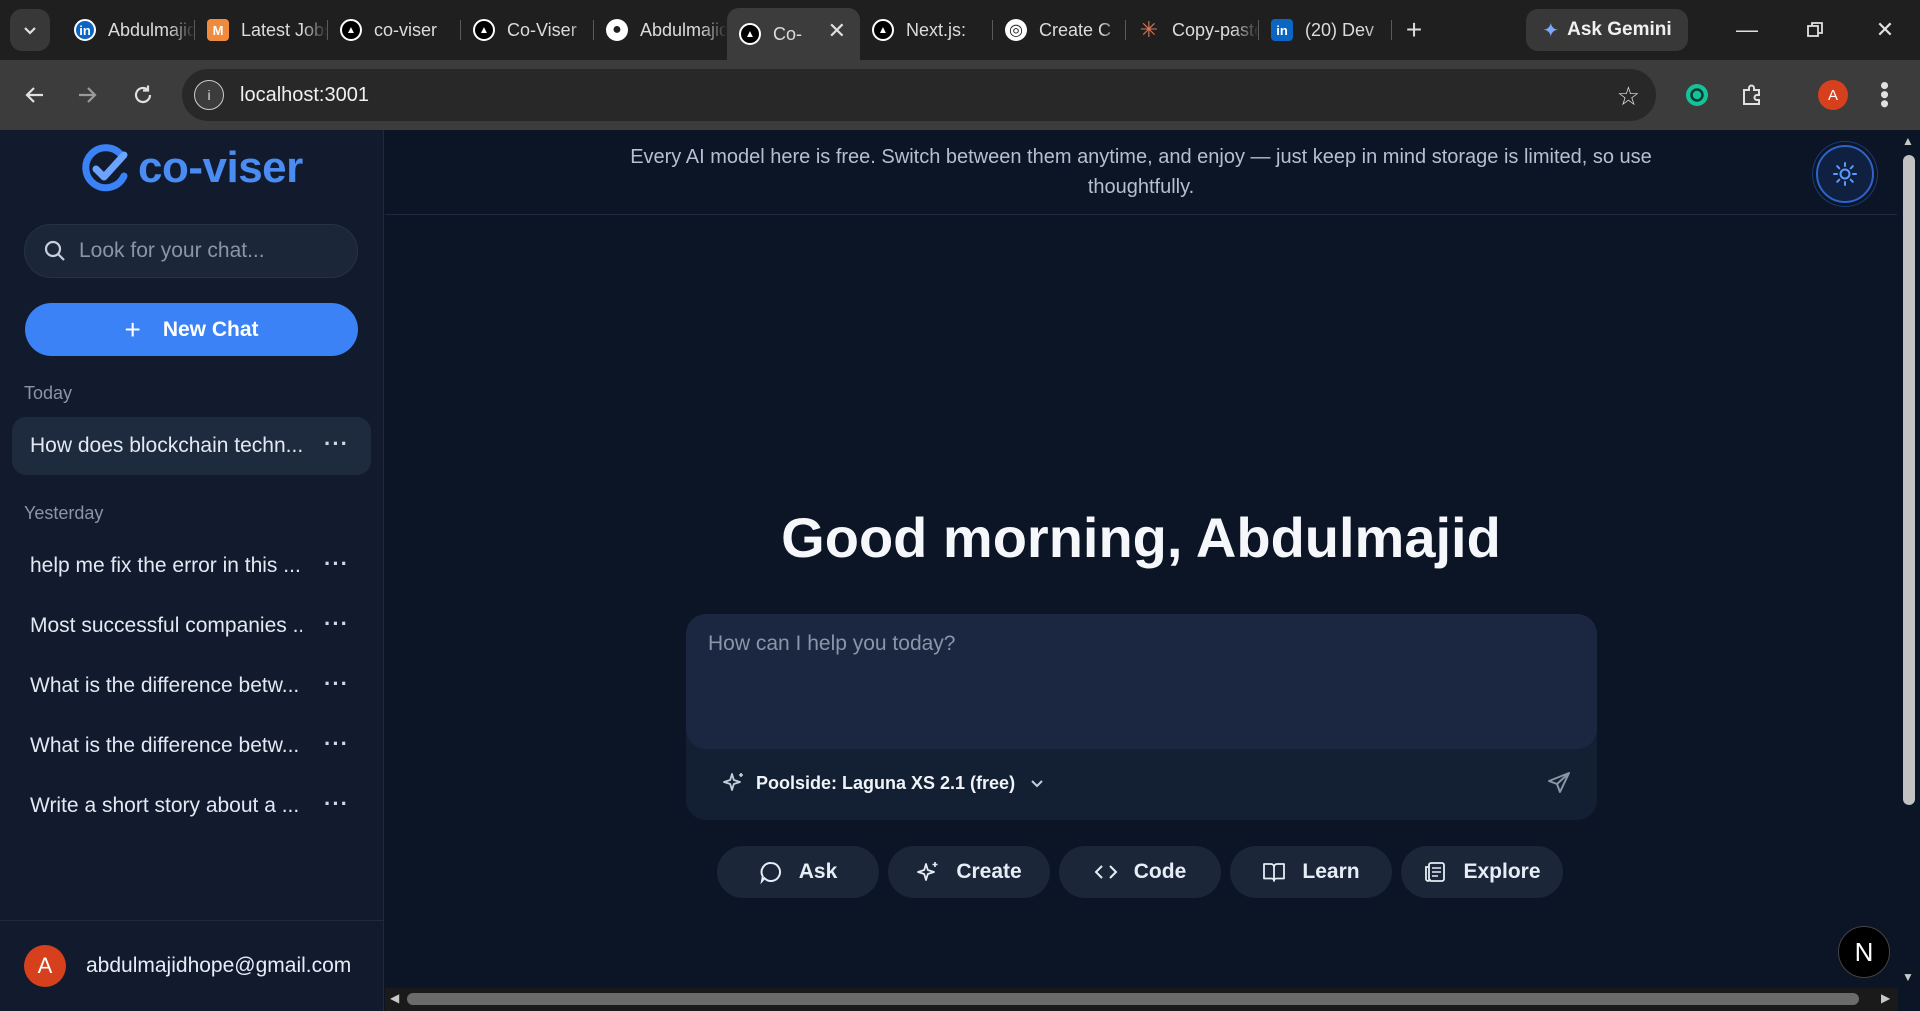 The image size is (1920, 1011). What do you see at coordinates (1619, 29) in the screenshot?
I see `ask-gemini-label: Ask Gemini` at bounding box center [1619, 29].